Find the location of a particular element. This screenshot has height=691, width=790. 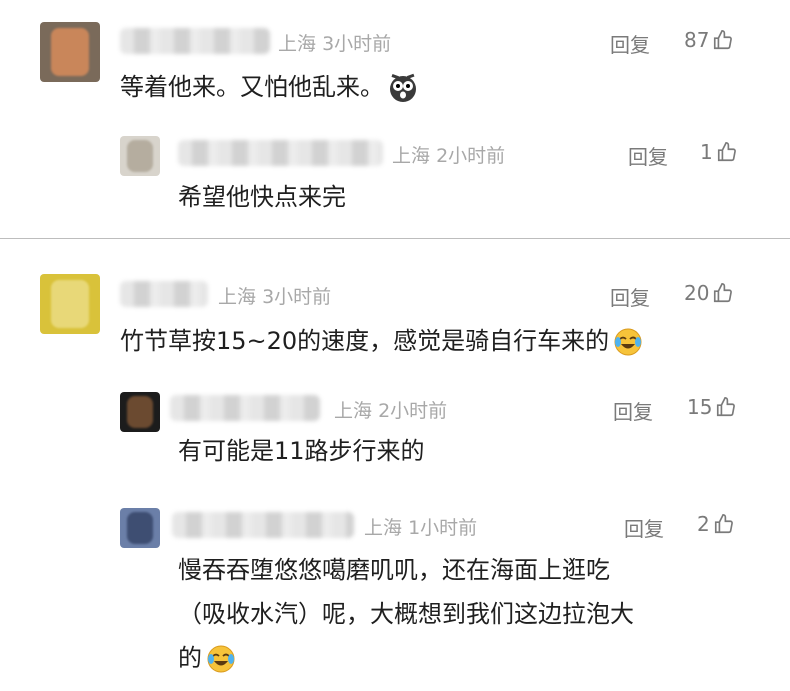

like-count: 87 is located at coordinates (697, 40).